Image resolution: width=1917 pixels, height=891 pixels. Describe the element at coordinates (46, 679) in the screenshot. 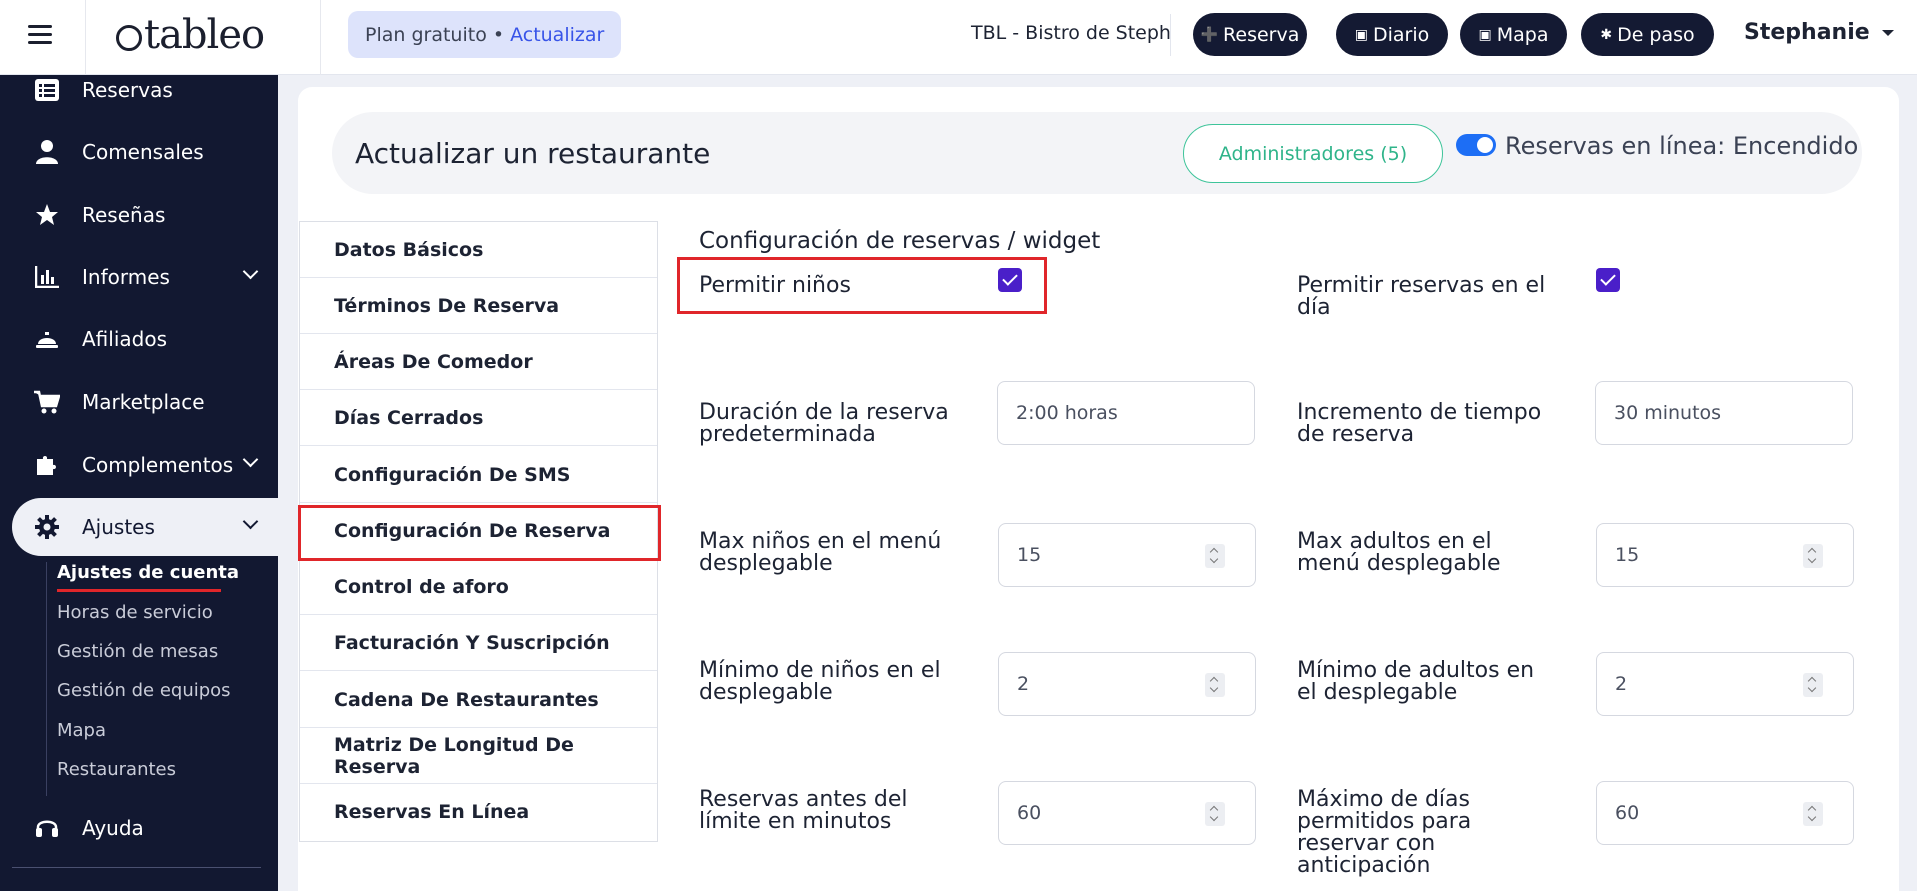

I see `submenu-guide-line` at that location.